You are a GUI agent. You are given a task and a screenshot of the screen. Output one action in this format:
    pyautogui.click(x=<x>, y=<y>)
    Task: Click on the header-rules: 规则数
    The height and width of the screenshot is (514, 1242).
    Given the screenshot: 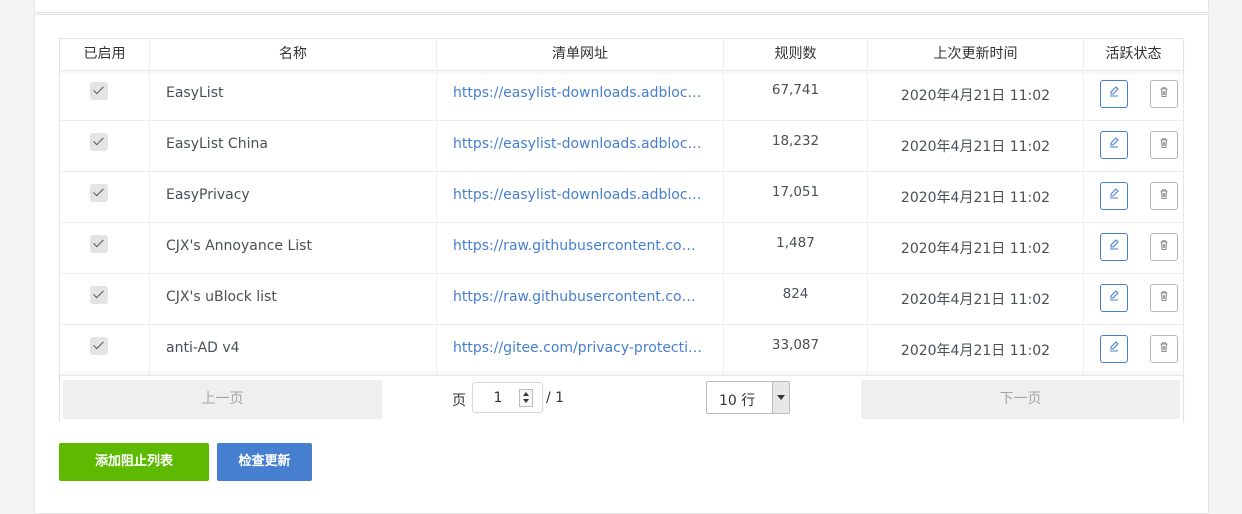 What is the action you would take?
    pyautogui.click(x=796, y=54)
    